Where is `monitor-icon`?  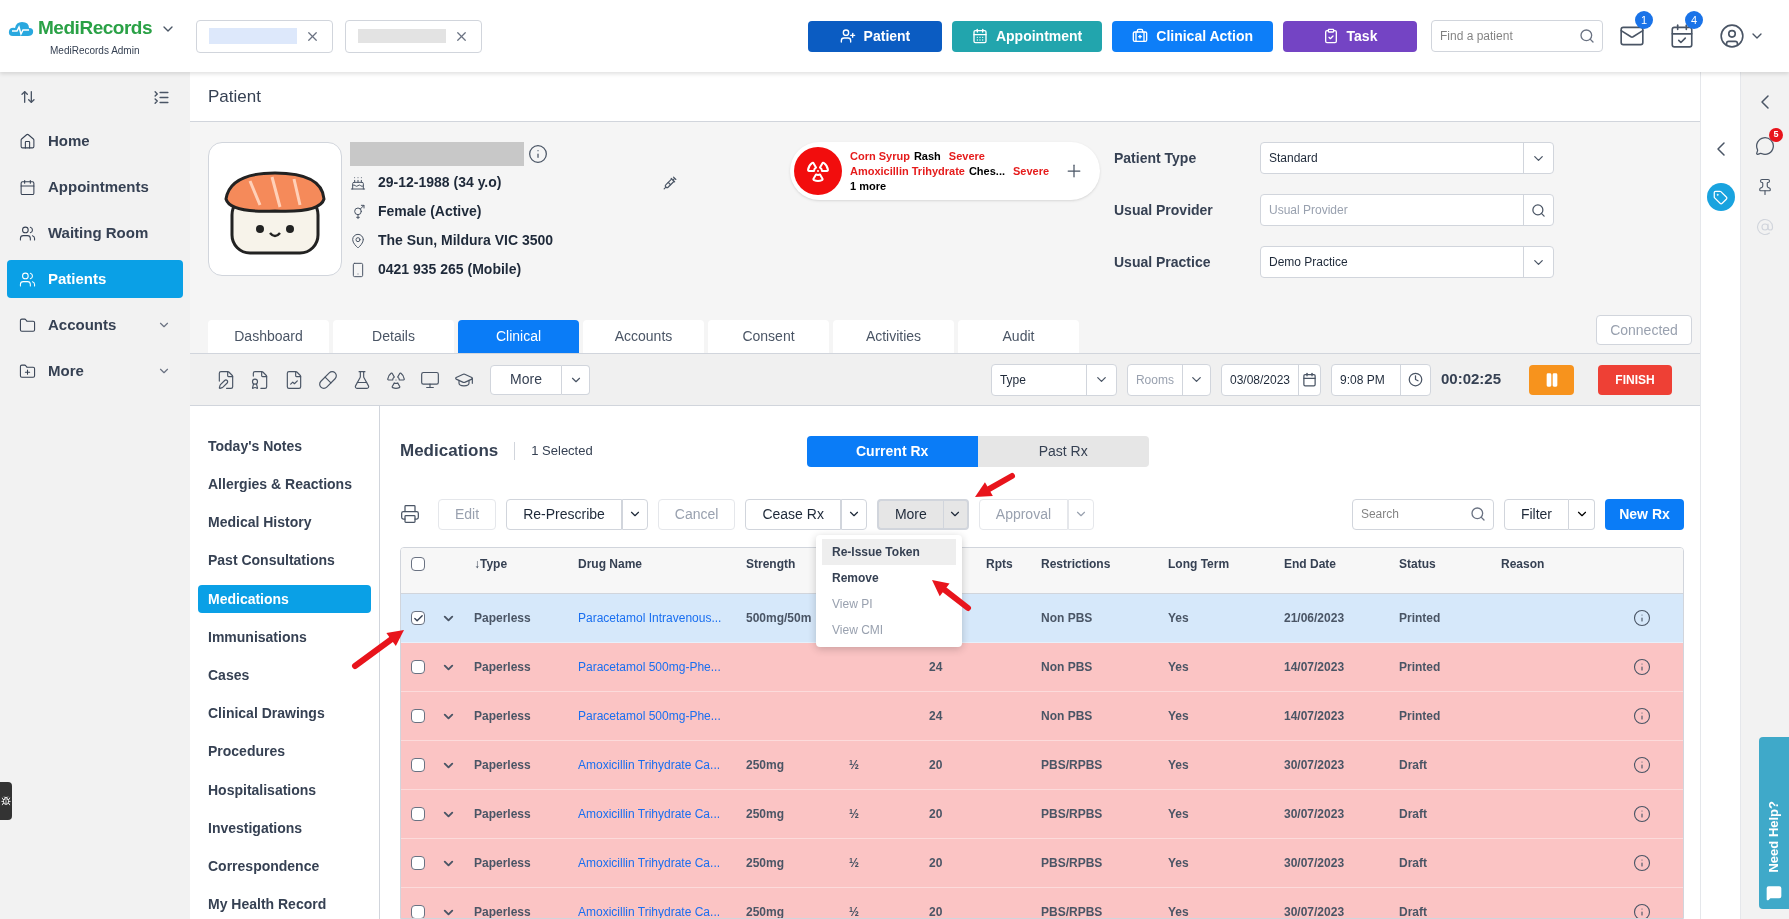
monitor-icon is located at coordinates (430, 379).